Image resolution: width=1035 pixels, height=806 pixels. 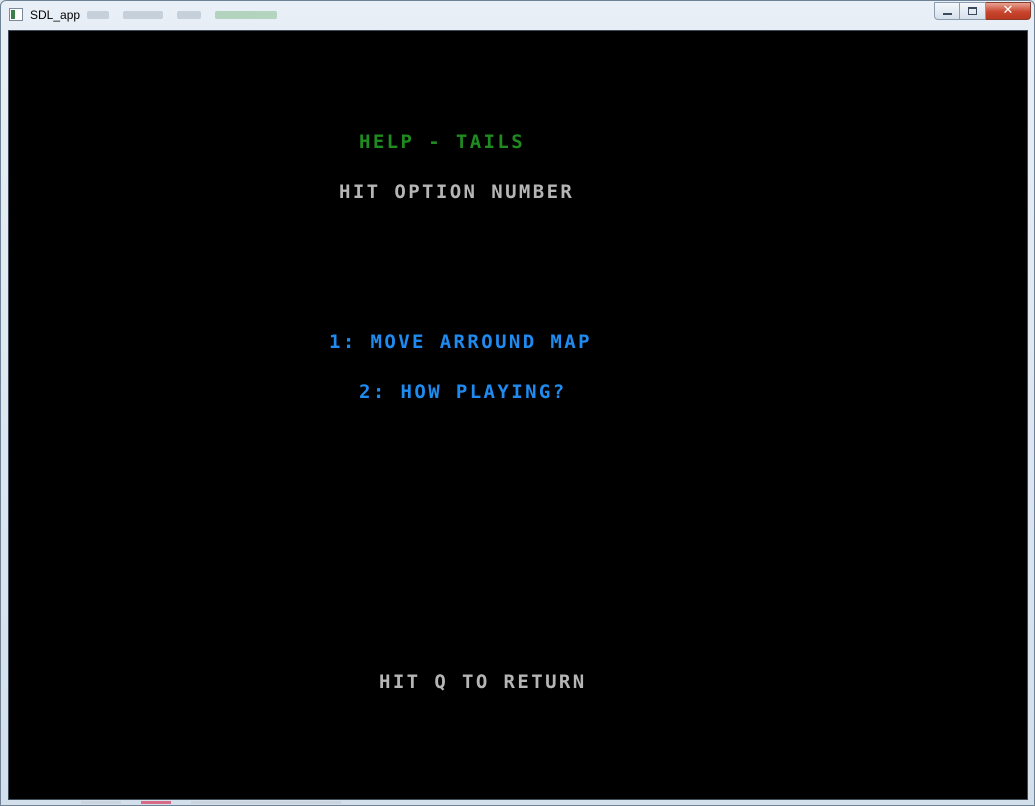 I want to click on menu-option-1: 1: MOVE ARROUND MAP, so click(x=460, y=342).